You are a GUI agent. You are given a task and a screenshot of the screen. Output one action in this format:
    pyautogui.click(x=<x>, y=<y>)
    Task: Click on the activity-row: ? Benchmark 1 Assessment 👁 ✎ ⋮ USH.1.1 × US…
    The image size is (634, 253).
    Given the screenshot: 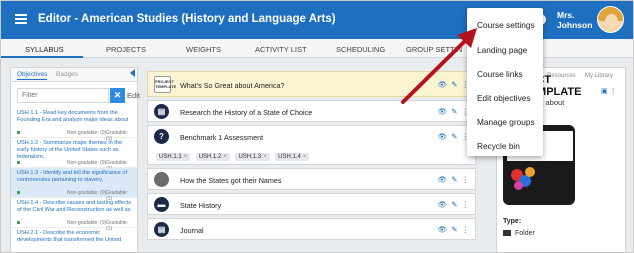 What is the action you would take?
    pyautogui.click(x=311, y=145)
    